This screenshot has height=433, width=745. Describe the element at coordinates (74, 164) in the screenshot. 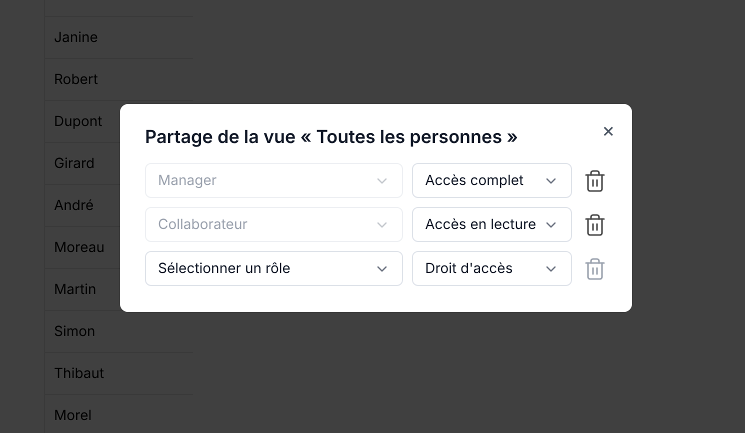

I see `person-name: Girard` at that location.